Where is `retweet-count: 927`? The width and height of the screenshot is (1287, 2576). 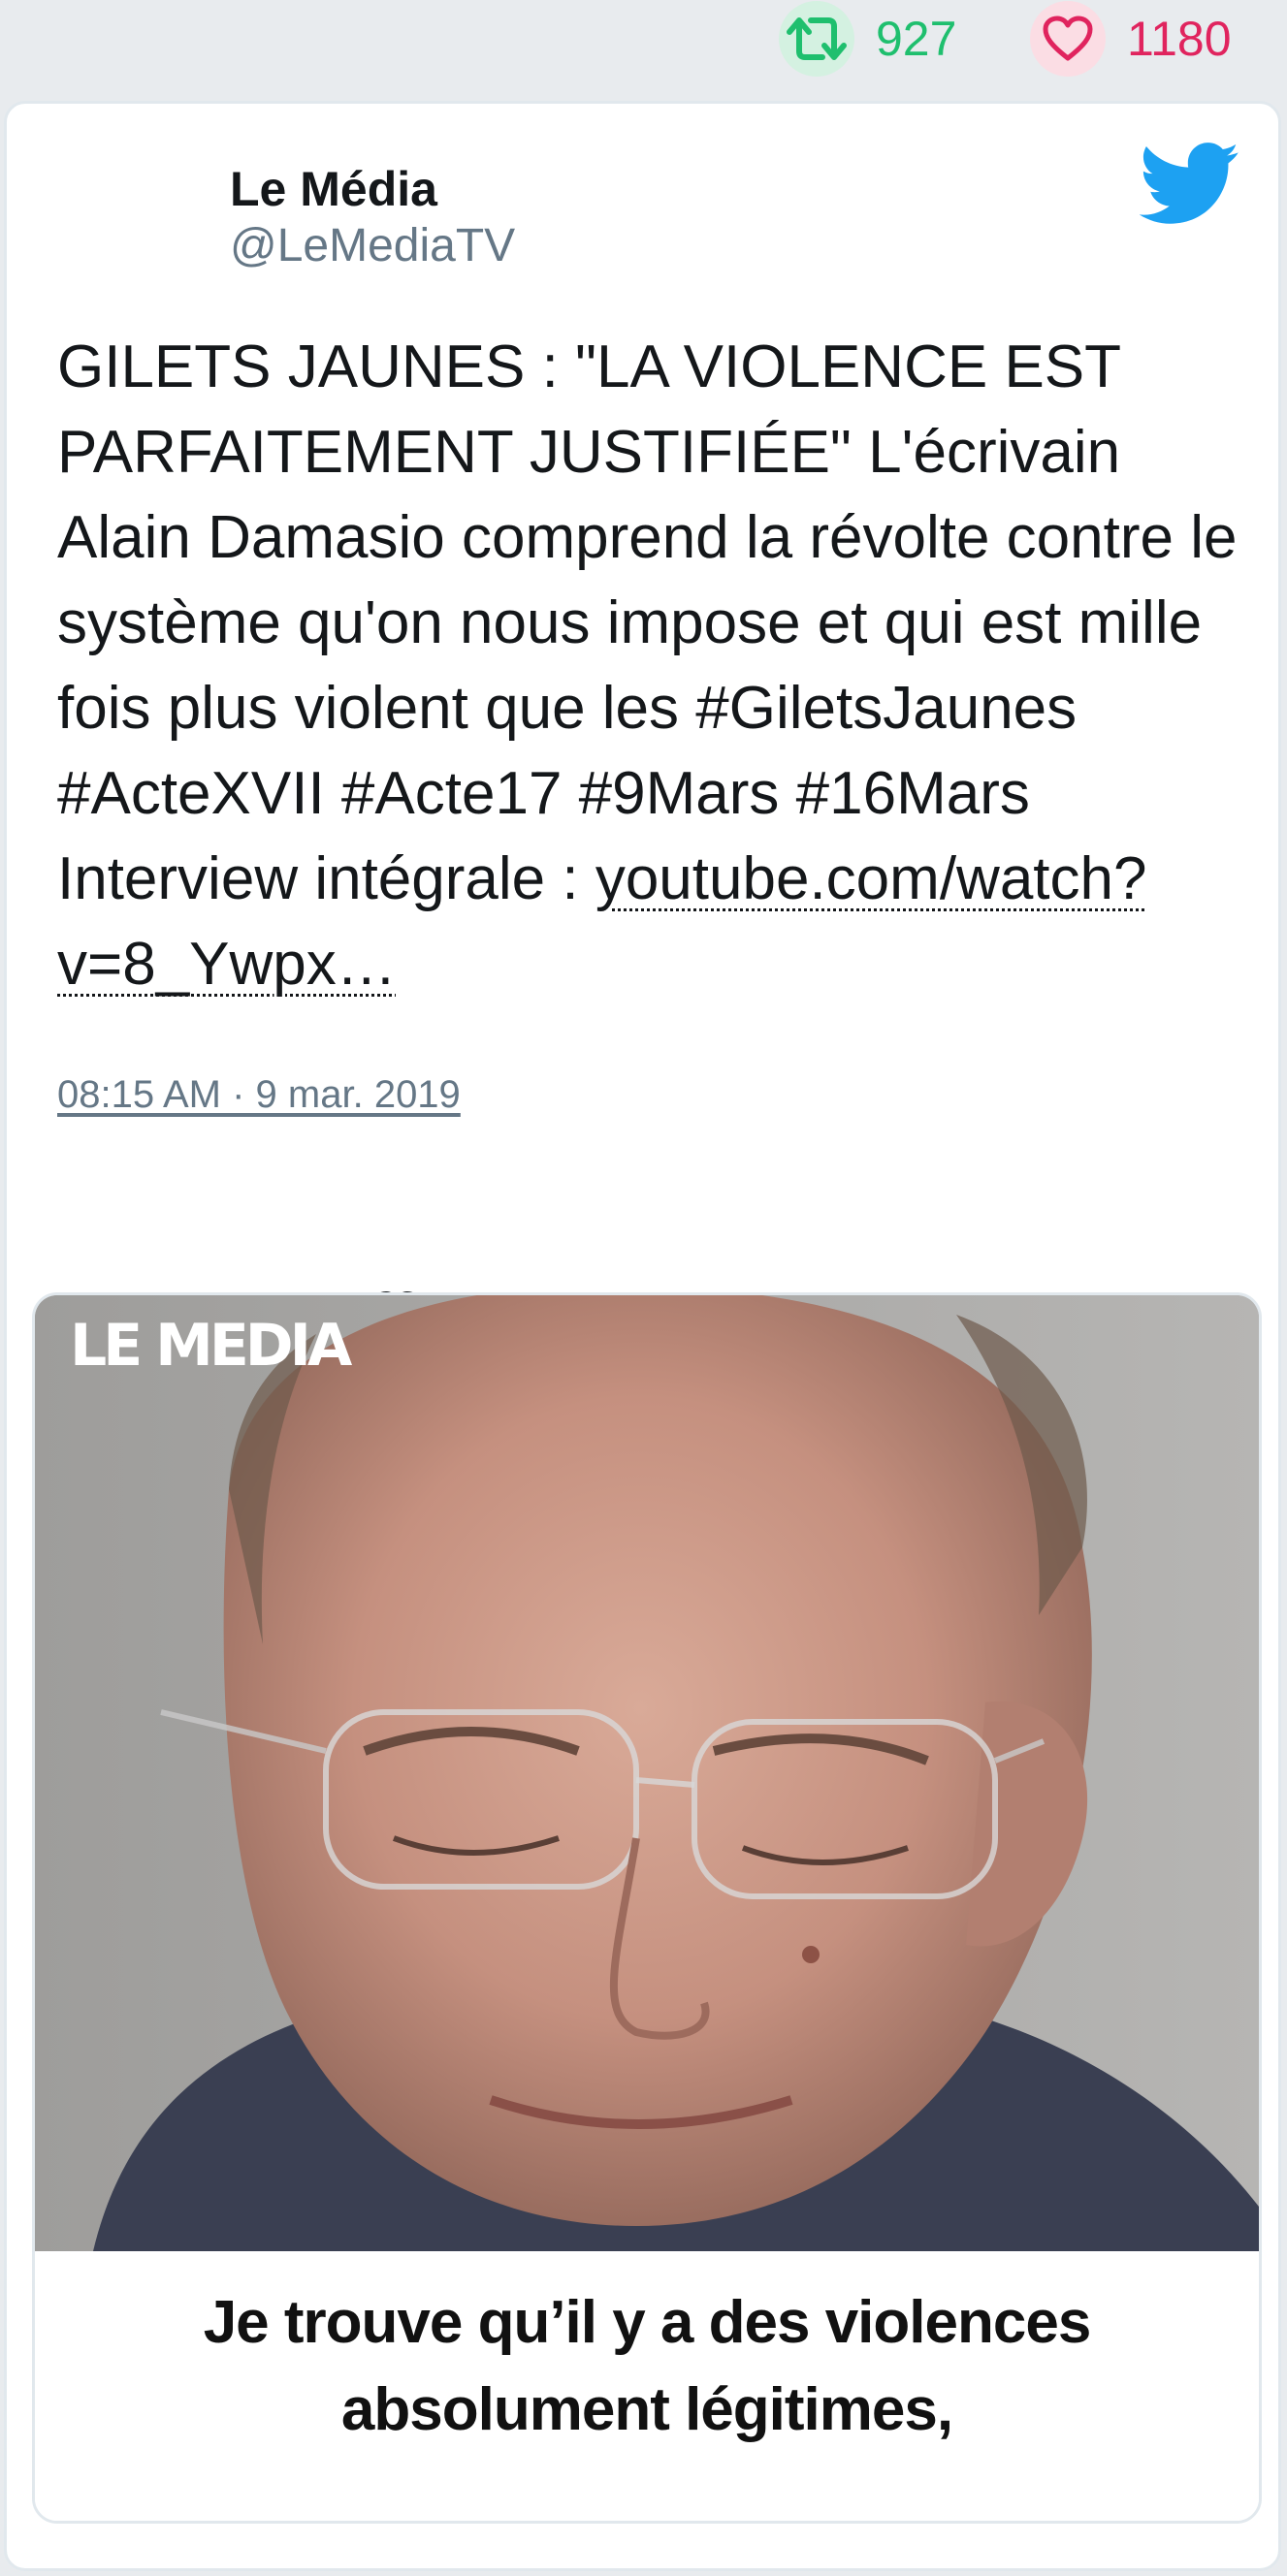 retweet-count: 927 is located at coordinates (916, 39).